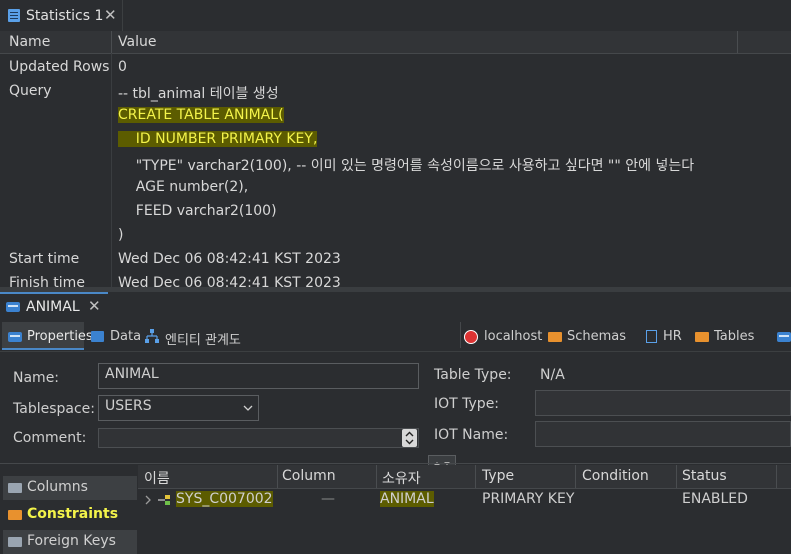  What do you see at coordinates (203, 338) in the screenshot?
I see `tab-entity-relationship: 엔티티 관계도` at bounding box center [203, 338].